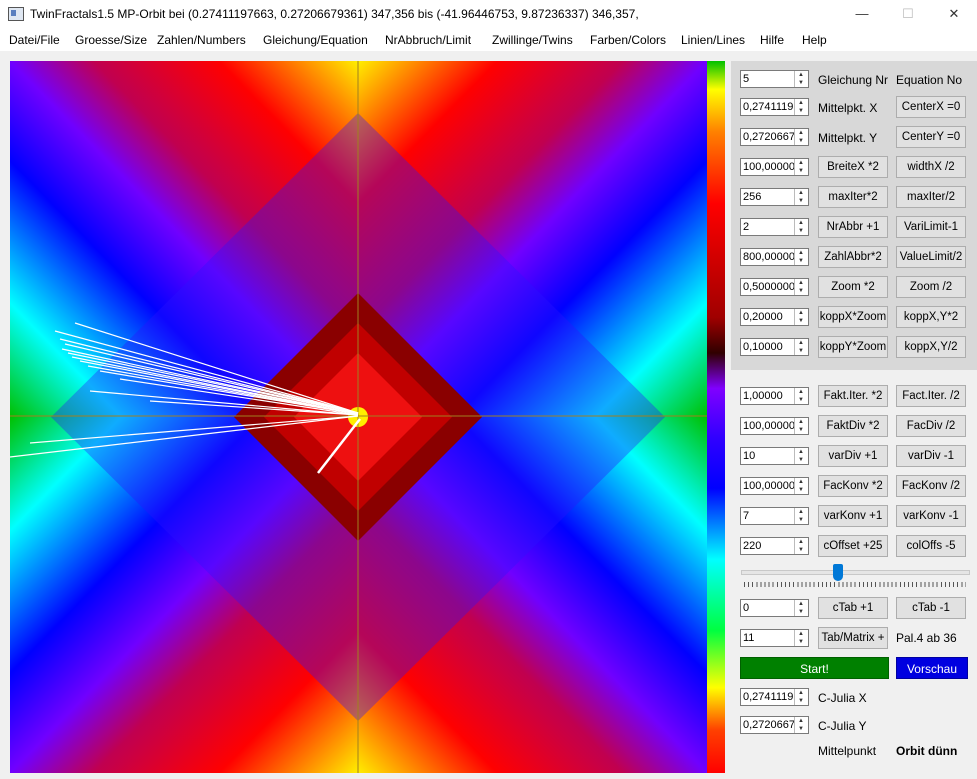 The height and width of the screenshot is (779, 977). I want to click on max-iter-double-button: maxIter*2, so click(853, 197).